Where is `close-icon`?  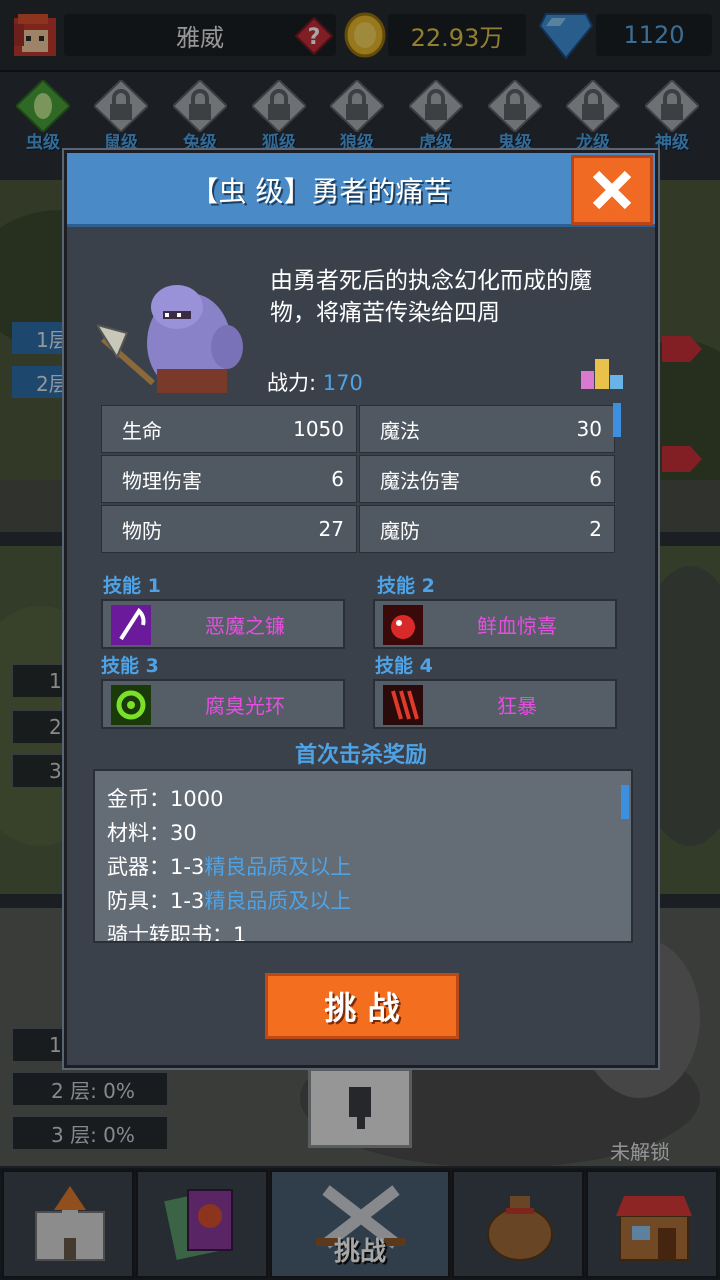 close-icon is located at coordinates (612, 190).